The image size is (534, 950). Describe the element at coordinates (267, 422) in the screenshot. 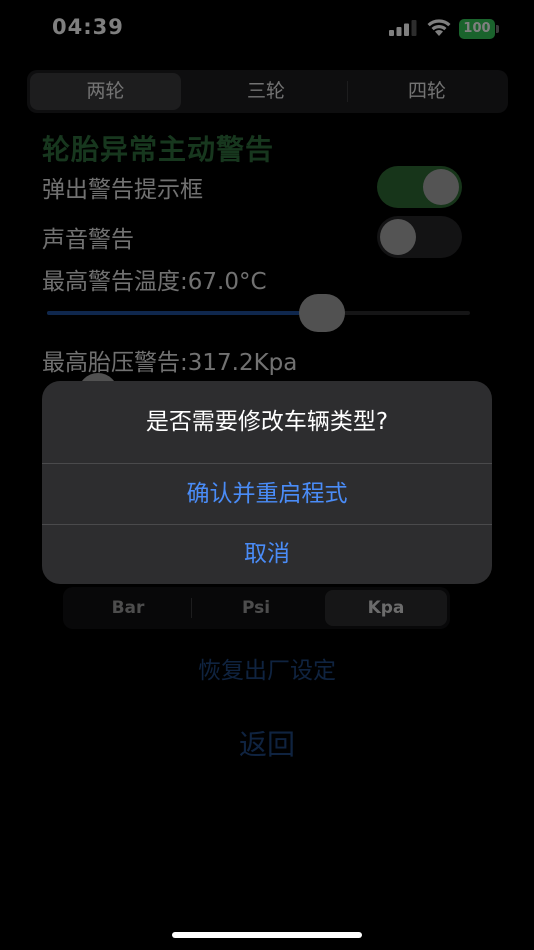

I see `alert-title: 是否需要修改车辆类型?` at that location.